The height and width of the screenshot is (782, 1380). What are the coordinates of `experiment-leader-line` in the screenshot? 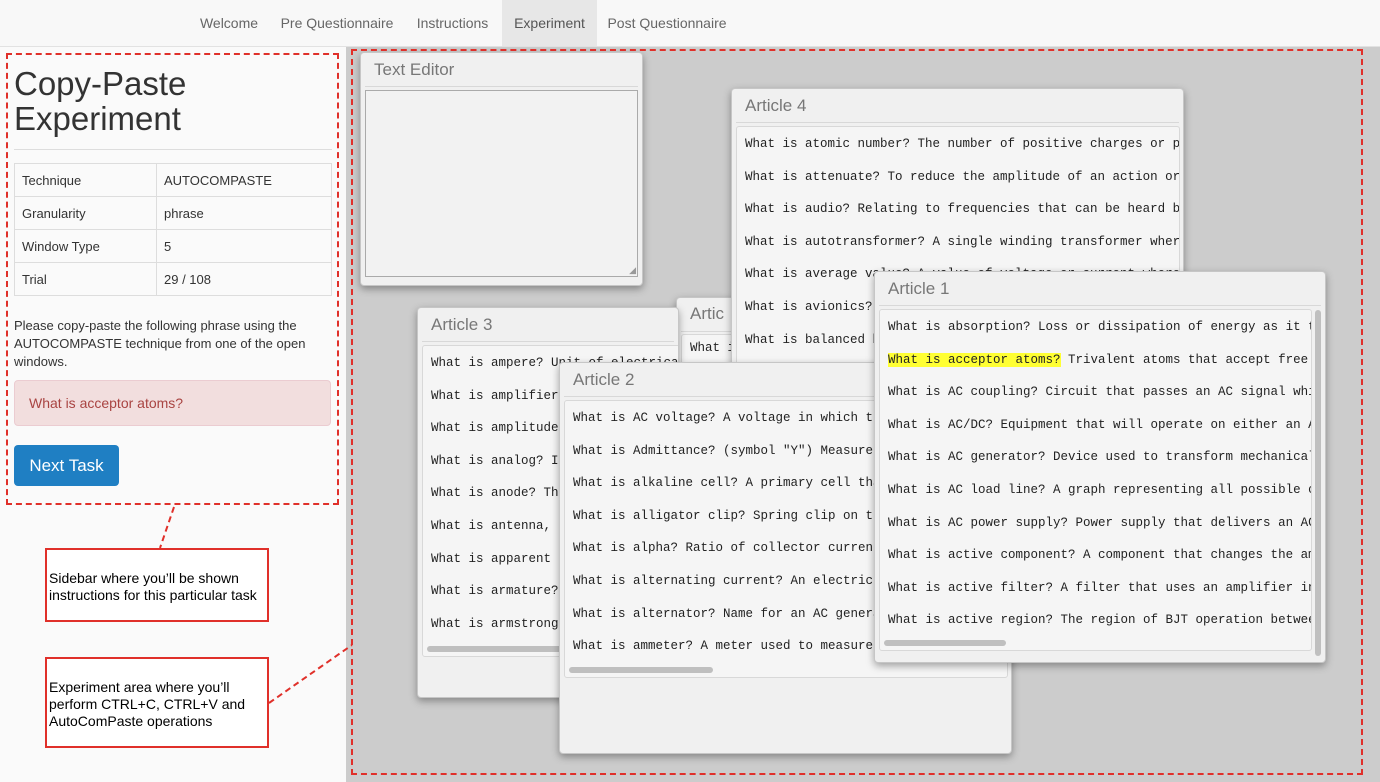 It's located at (310, 674).